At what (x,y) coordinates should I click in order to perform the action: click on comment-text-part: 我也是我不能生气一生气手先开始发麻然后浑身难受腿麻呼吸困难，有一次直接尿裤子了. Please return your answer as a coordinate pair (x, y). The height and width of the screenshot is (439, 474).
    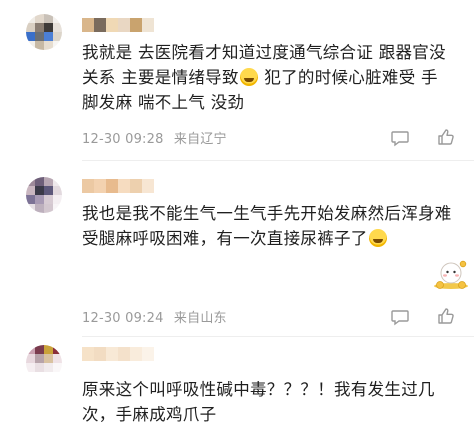
    Looking at the image, I should click on (267, 226).